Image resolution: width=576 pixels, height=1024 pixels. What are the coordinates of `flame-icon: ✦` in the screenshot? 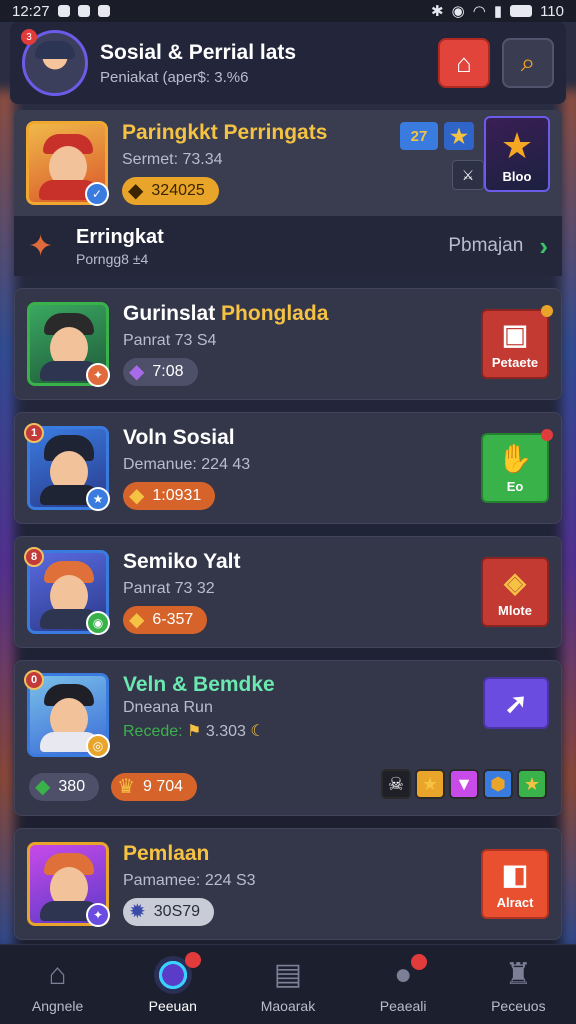 It's located at (41, 246).